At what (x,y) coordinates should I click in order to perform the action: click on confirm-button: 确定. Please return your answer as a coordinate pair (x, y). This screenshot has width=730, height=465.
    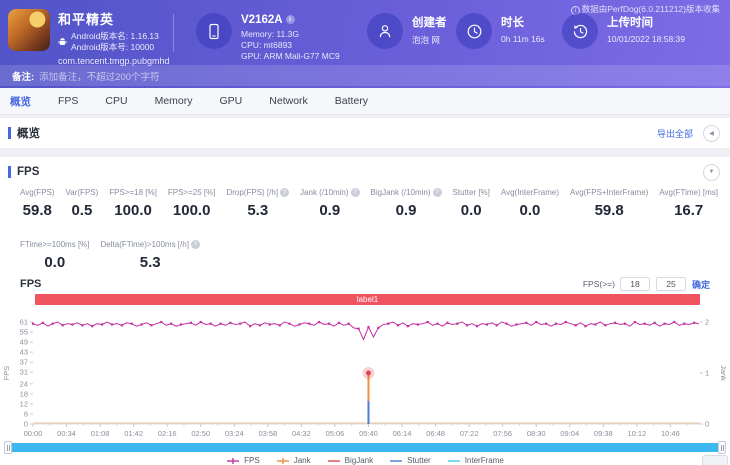
    Looking at the image, I should click on (701, 284).